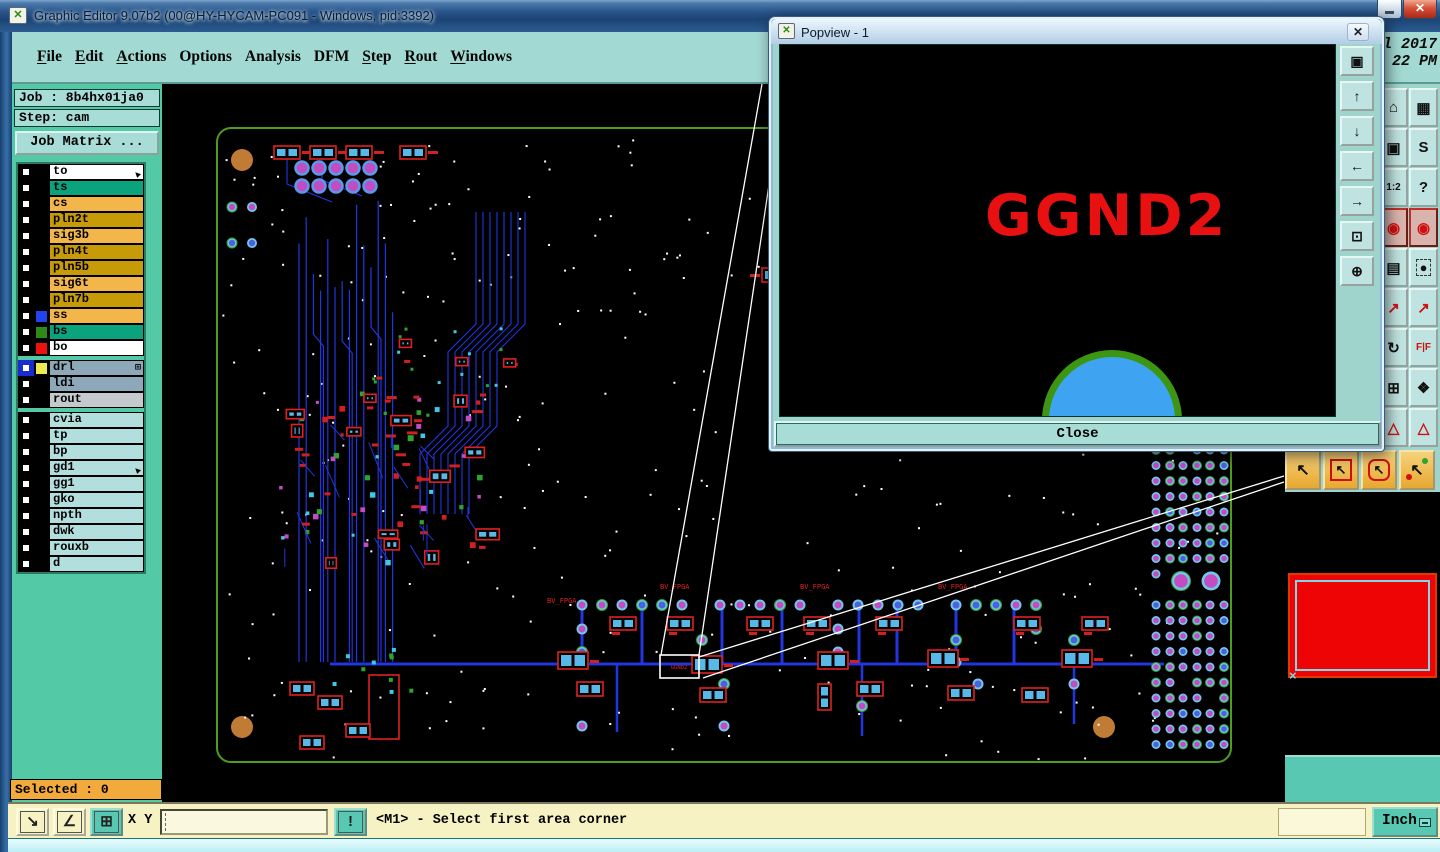 The image size is (1440, 852). Describe the element at coordinates (1076, 31) in the screenshot. I see `popview-titlebar: ✕ Popview - 1 ✕` at that location.